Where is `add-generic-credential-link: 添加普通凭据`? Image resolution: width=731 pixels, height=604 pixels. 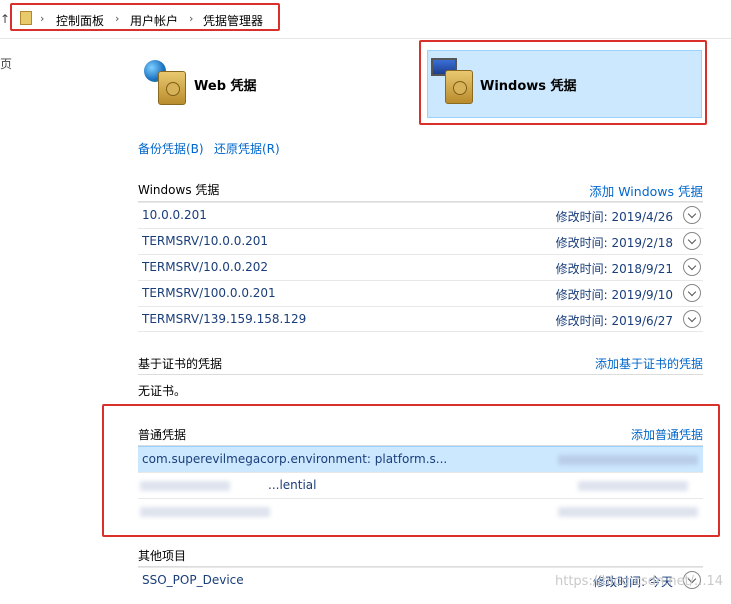
add-generic-credential-link: 添加普通凭据 is located at coordinates (667, 434).